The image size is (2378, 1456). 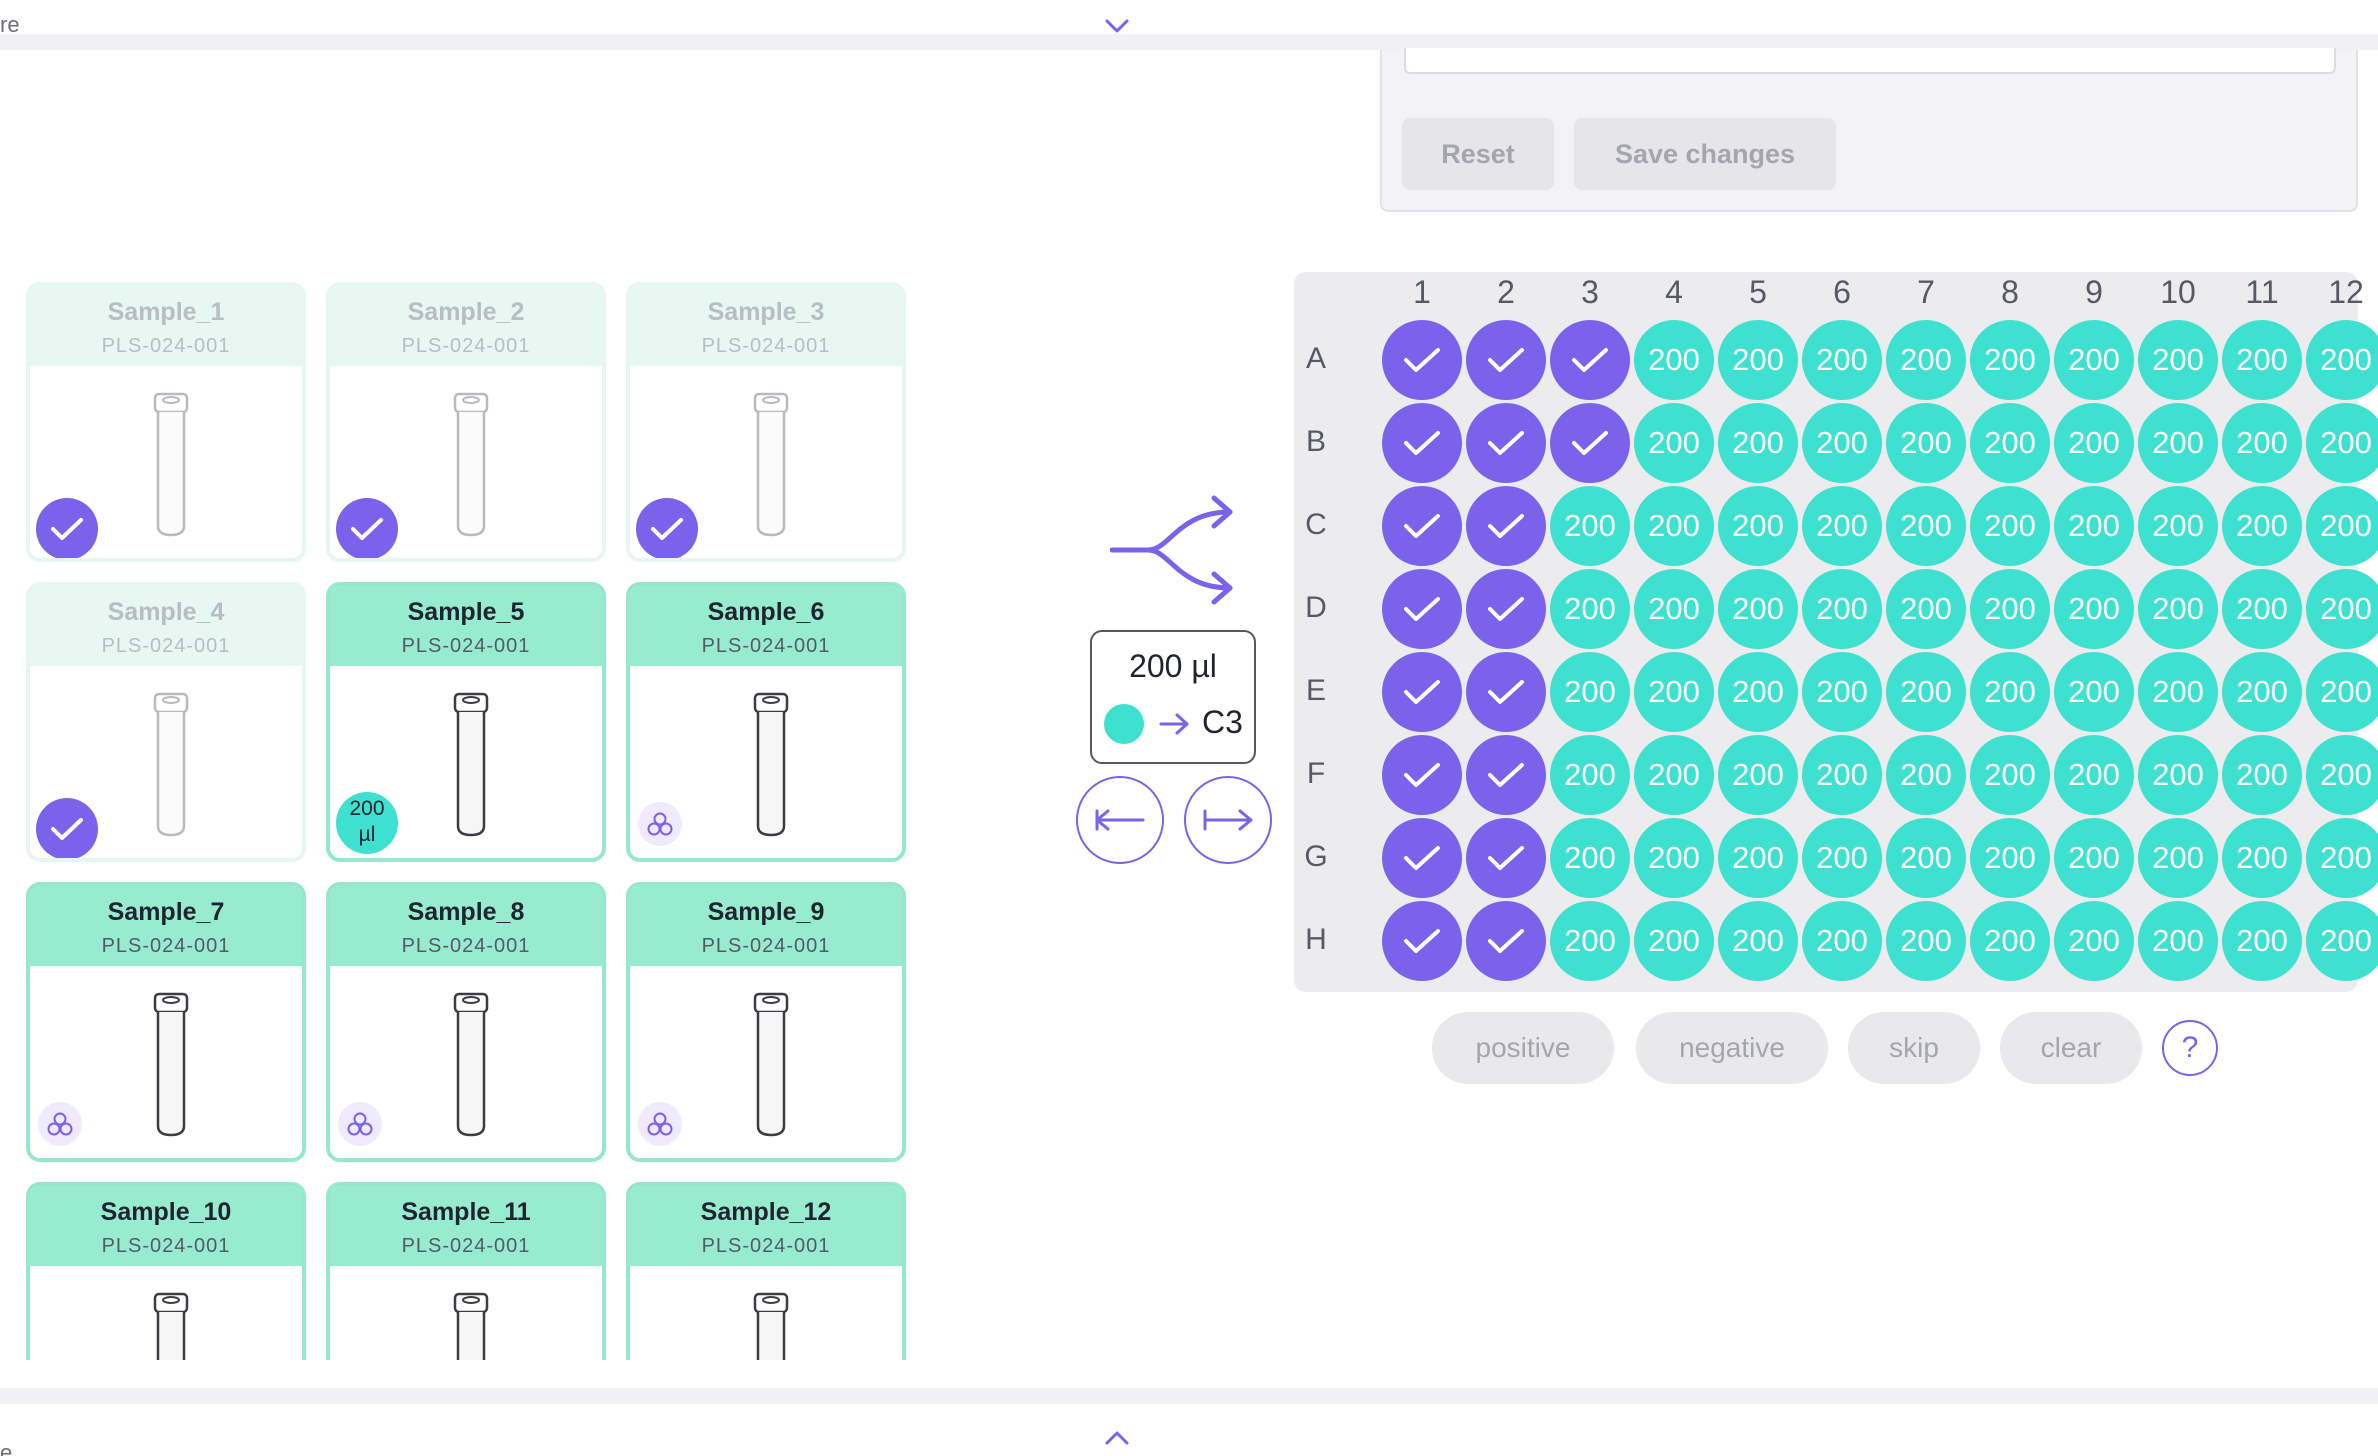 I want to click on sample-card: Sample_4 PLS-024-001, so click(x=166, y=722).